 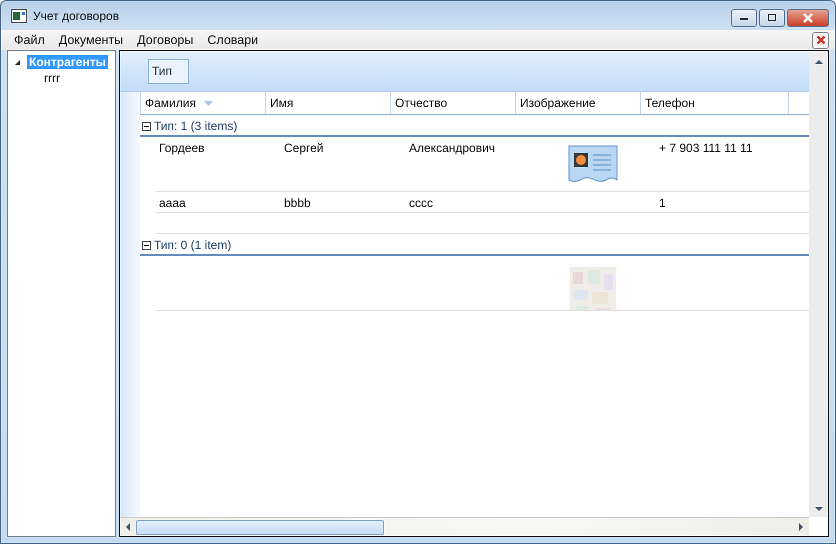 I want to click on maximize-button, so click(x=772, y=18).